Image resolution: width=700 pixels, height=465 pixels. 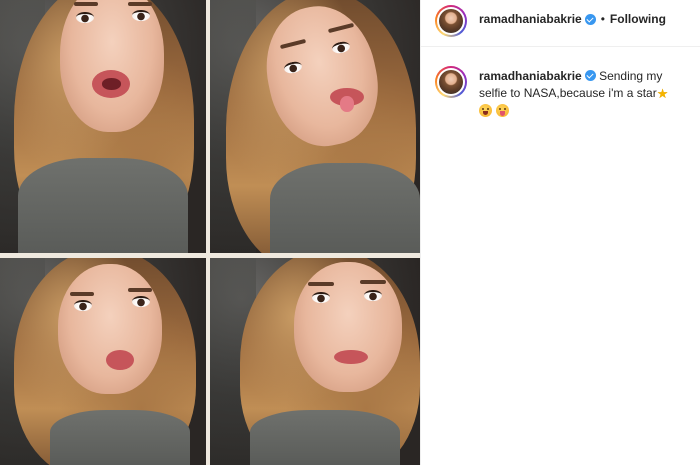 What do you see at coordinates (451, 82) in the screenshot?
I see `caption-avatar` at bounding box center [451, 82].